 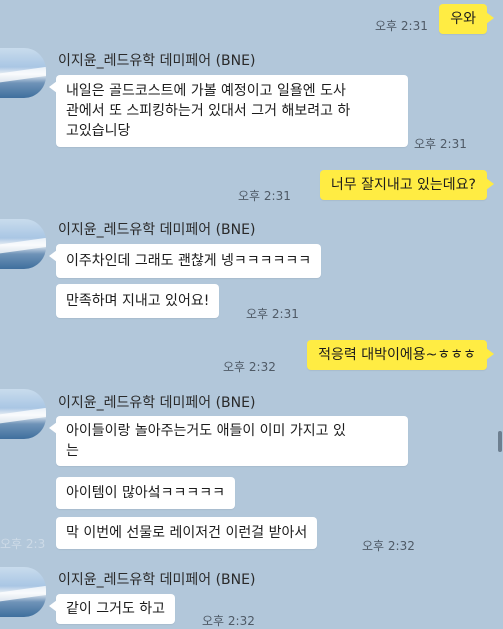 I want to click on scrollbar-thumb, so click(x=500, y=441).